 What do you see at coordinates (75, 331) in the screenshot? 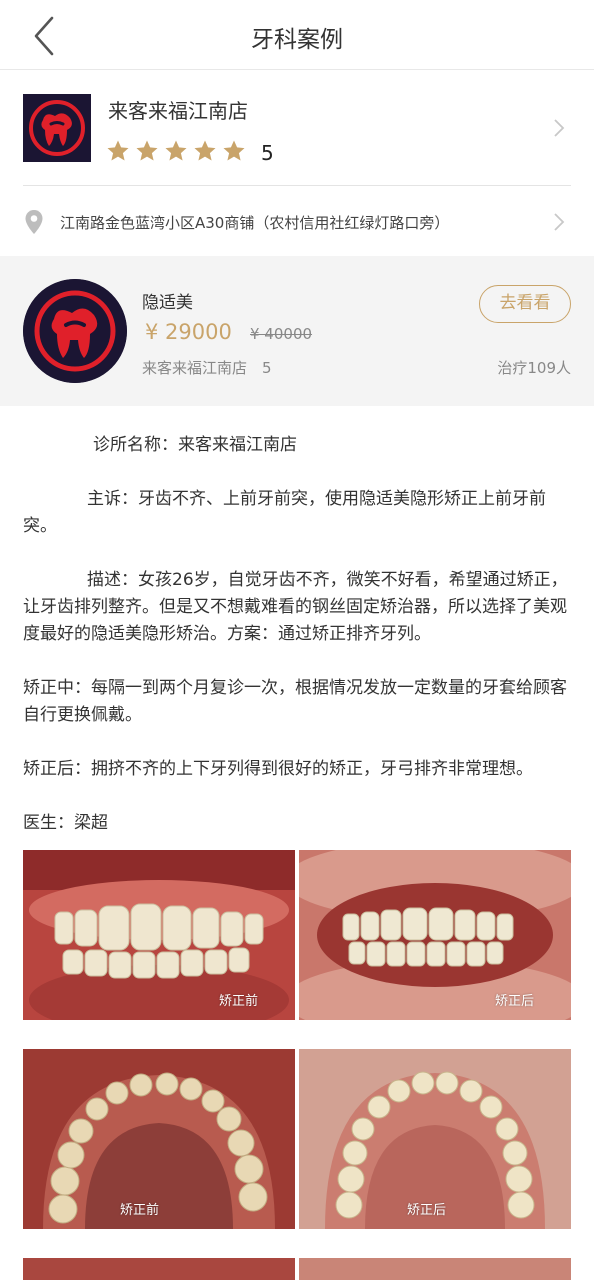
I see `product-logo` at bounding box center [75, 331].